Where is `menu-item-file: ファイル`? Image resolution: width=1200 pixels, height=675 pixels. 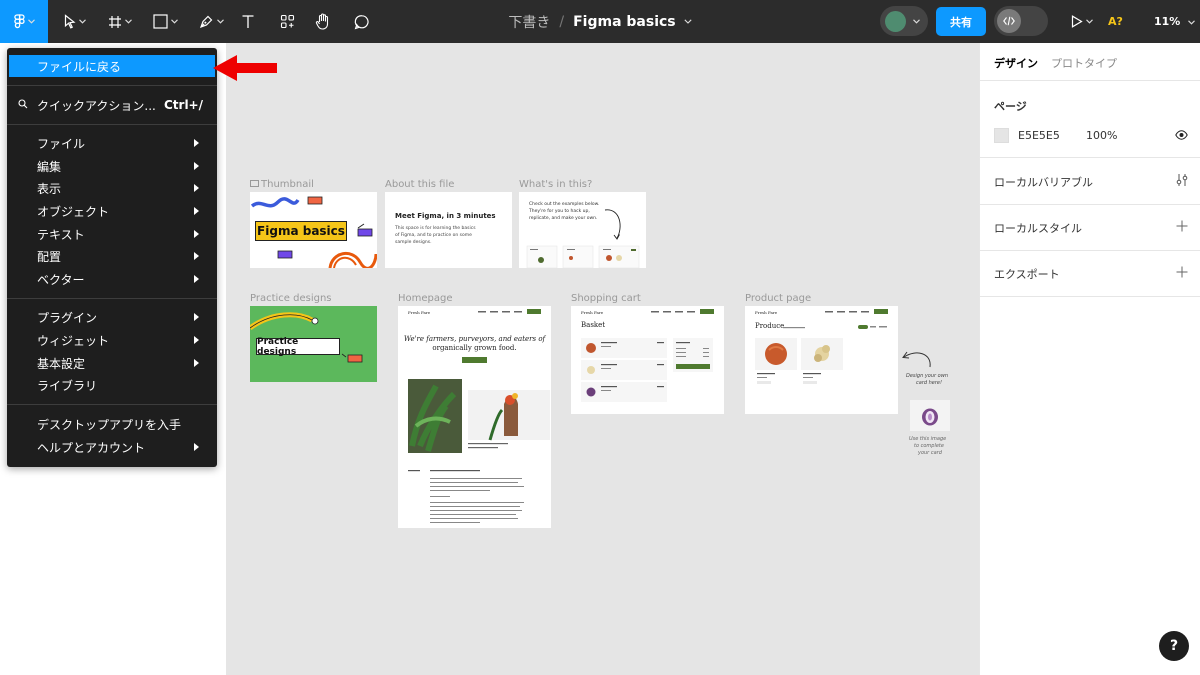 menu-item-file: ファイル is located at coordinates (112, 143).